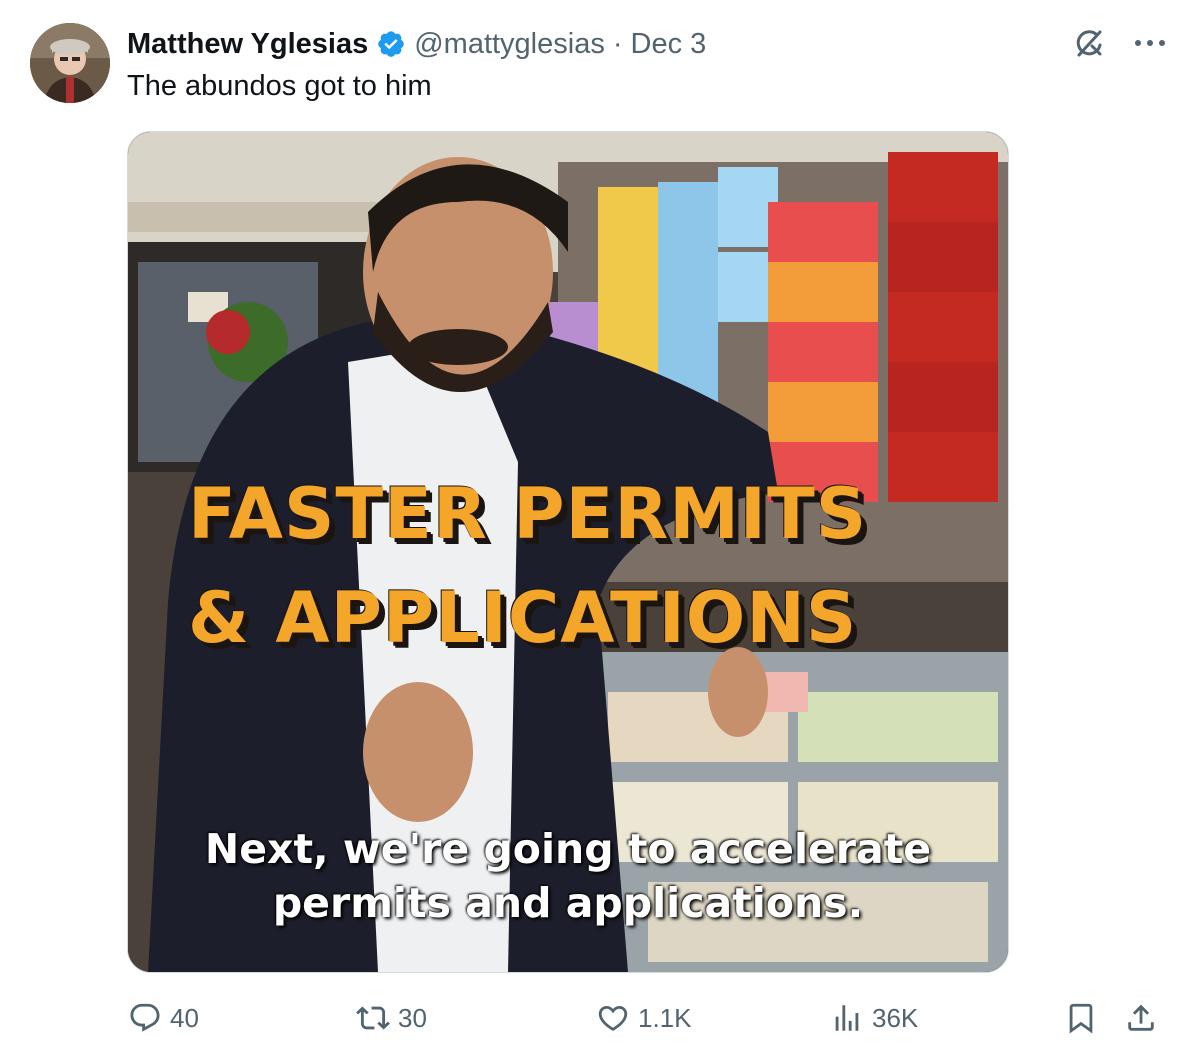 Image resolution: width=1196 pixels, height=1060 pixels. I want to click on bookmark-button, so click(1081, 1018).